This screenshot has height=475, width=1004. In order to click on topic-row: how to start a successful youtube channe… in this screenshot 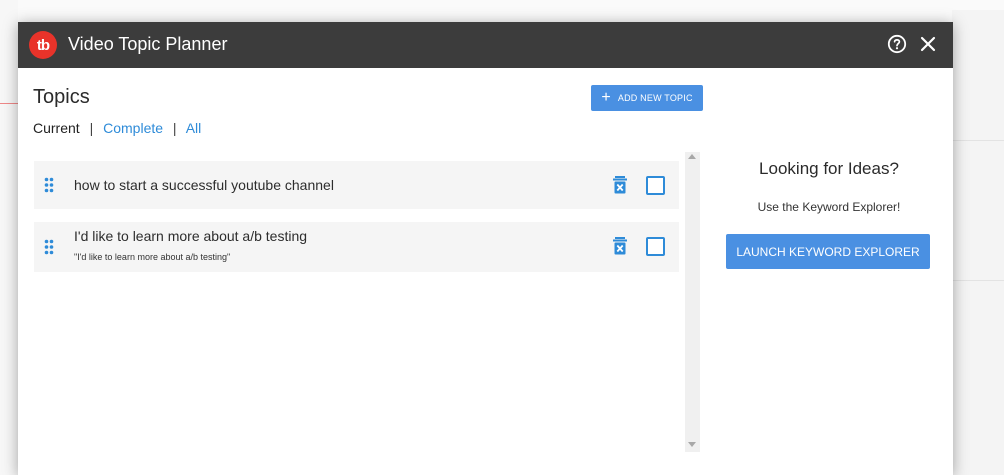, I will do `click(356, 185)`.